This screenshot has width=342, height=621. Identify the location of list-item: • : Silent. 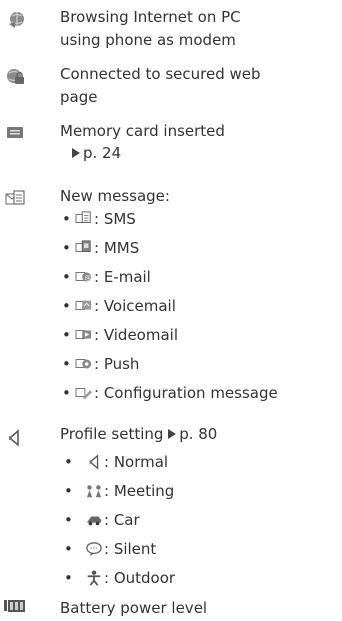
(110, 549).